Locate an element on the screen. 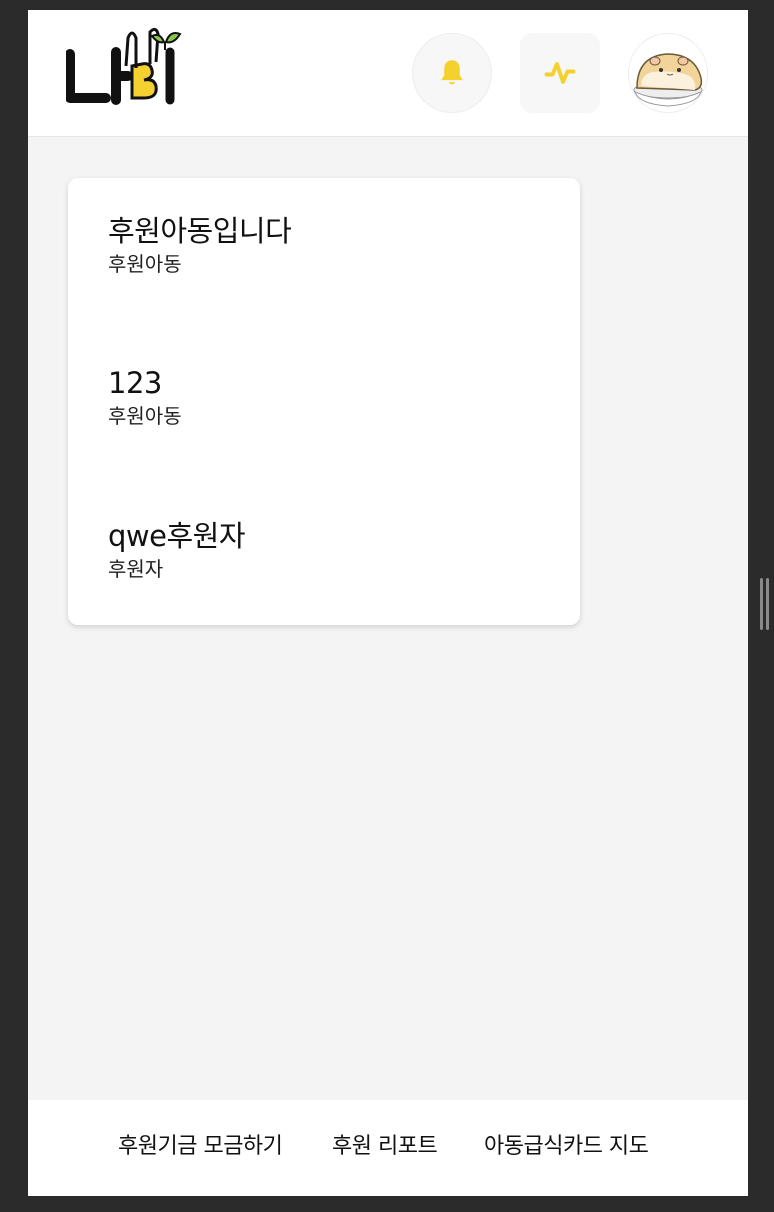 This screenshot has width=774, height=1212. participant-role: 후원자 is located at coordinates (136, 569).